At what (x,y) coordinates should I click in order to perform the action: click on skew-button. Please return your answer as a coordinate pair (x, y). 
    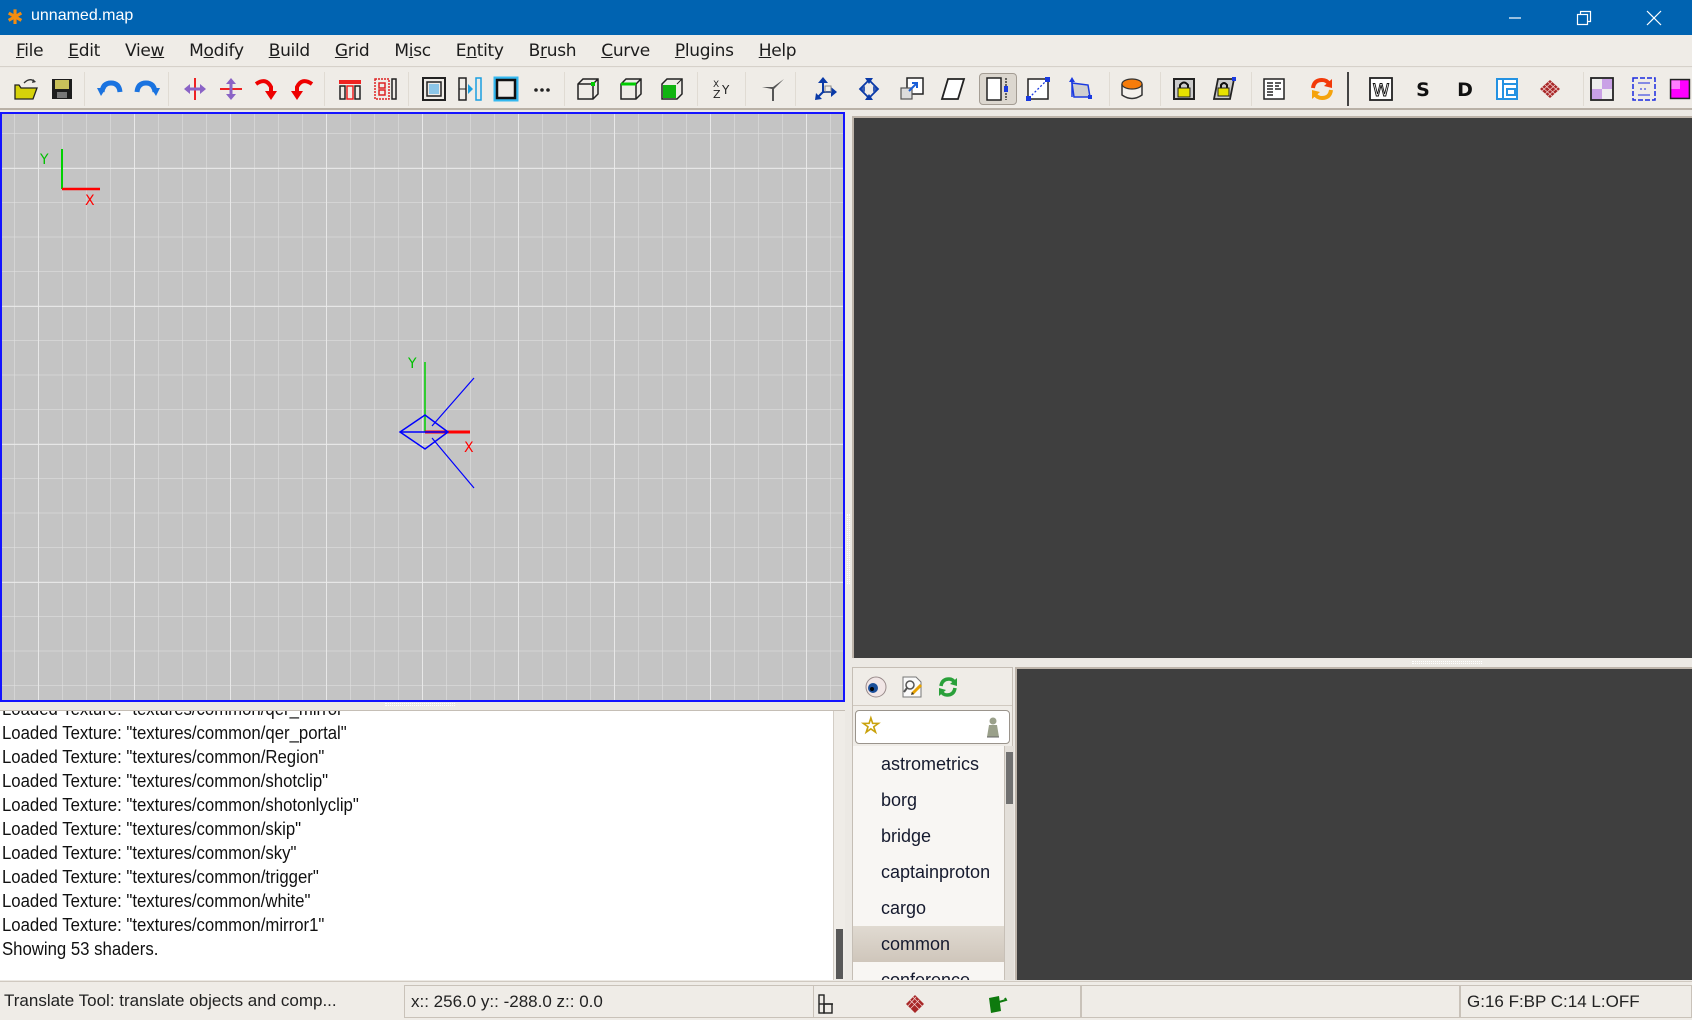
    Looking at the image, I should click on (953, 89).